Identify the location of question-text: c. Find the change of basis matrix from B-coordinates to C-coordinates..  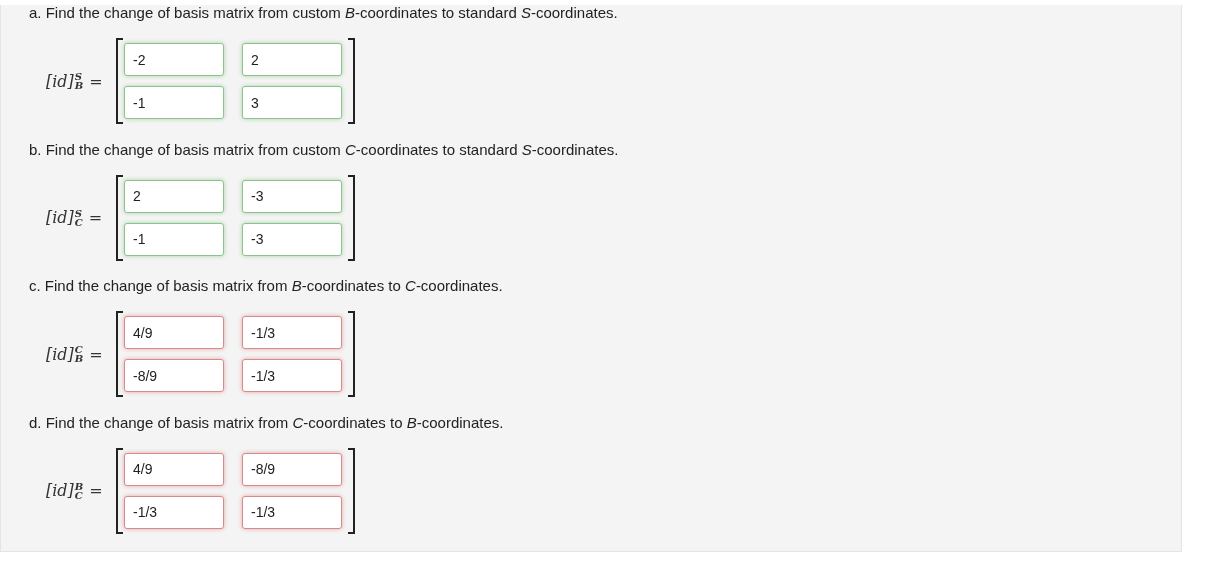
(266, 286).